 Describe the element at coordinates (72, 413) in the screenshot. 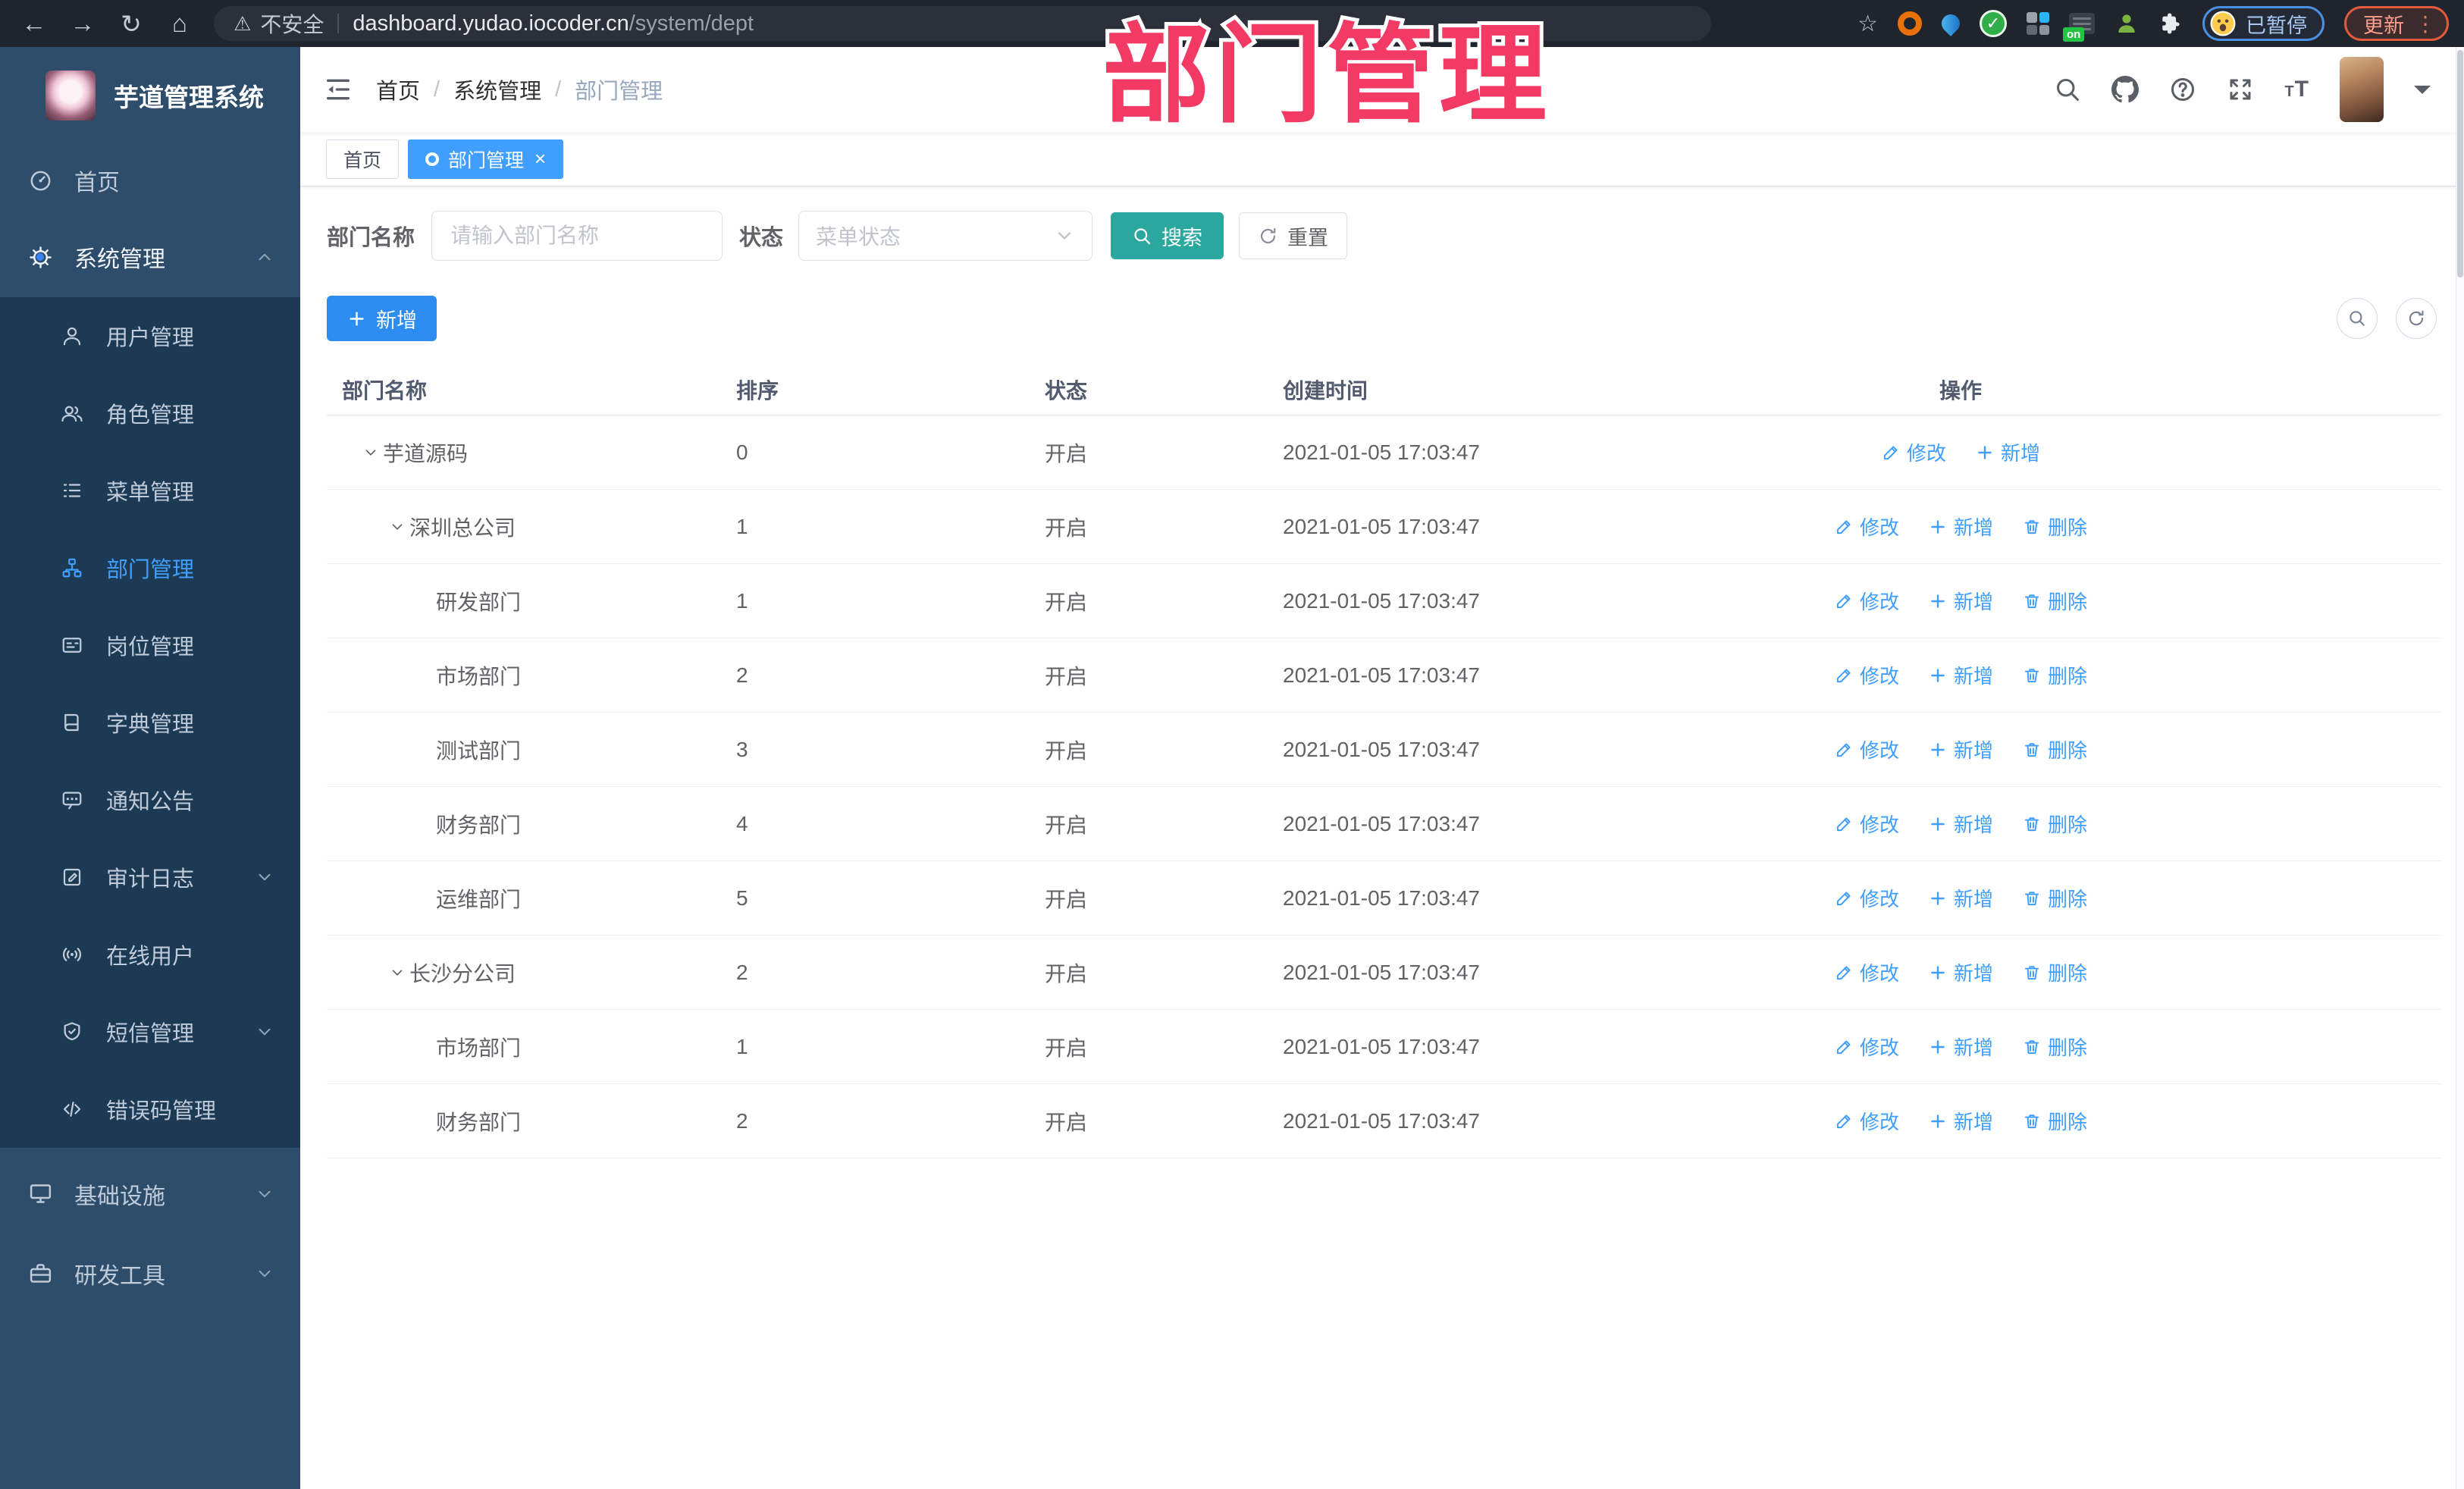

I see `users-icon` at that location.